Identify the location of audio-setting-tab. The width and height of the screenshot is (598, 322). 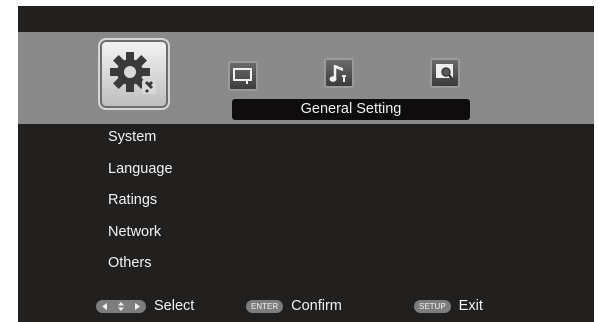
(339, 73).